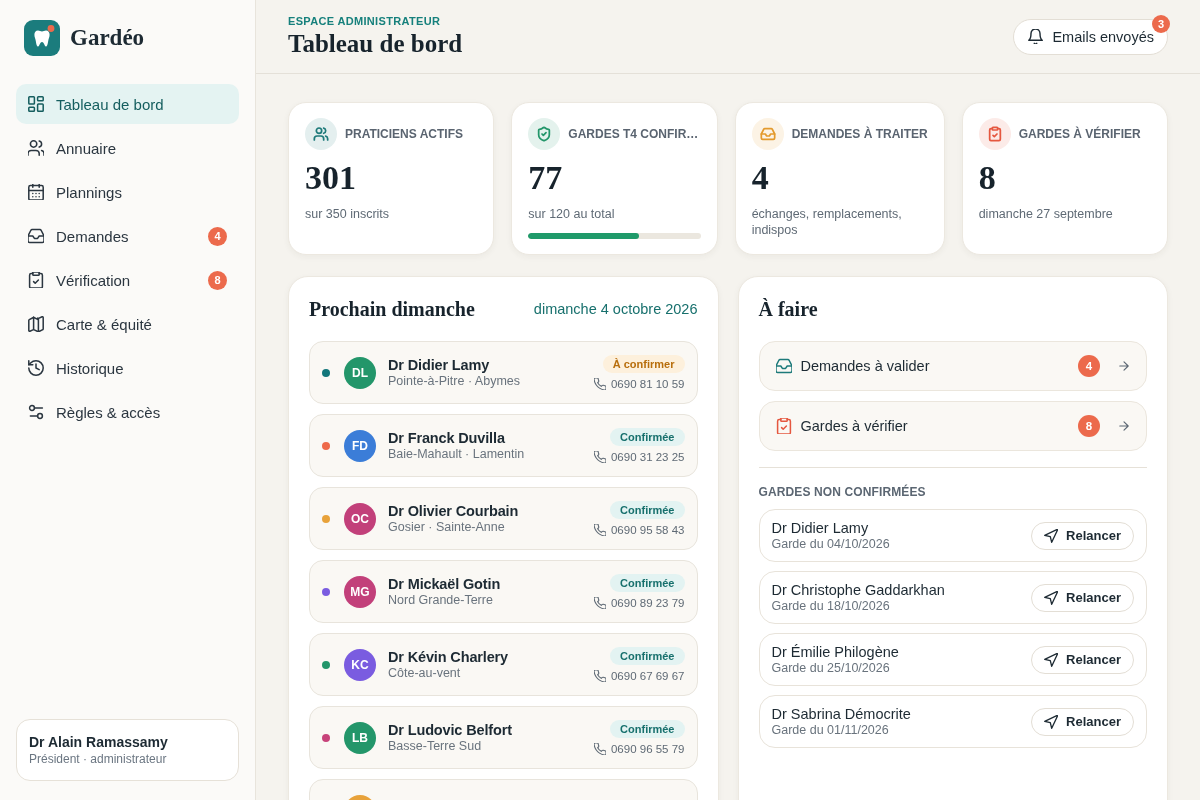 This screenshot has height=800, width=1200. Describe the element at coordinates (99, 742) in the screenshot. I see `user-name: Dr Alain Ramassamy` at that location.